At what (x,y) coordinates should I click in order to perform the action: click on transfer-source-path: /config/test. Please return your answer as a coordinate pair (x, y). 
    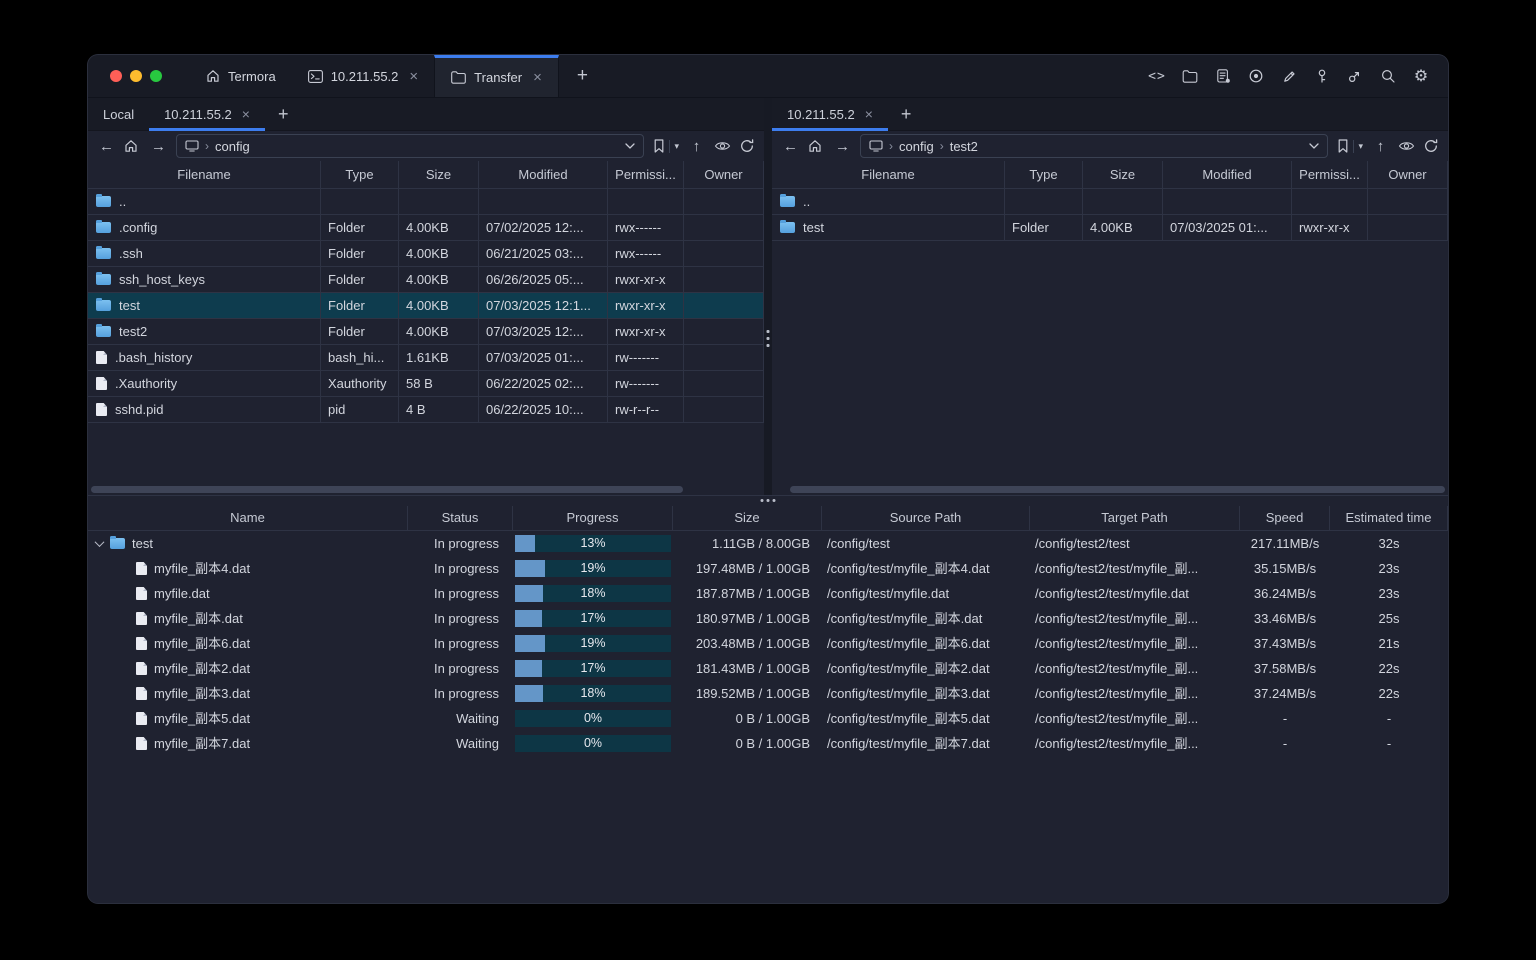
    Looking at the image, I should click on (858, 543).